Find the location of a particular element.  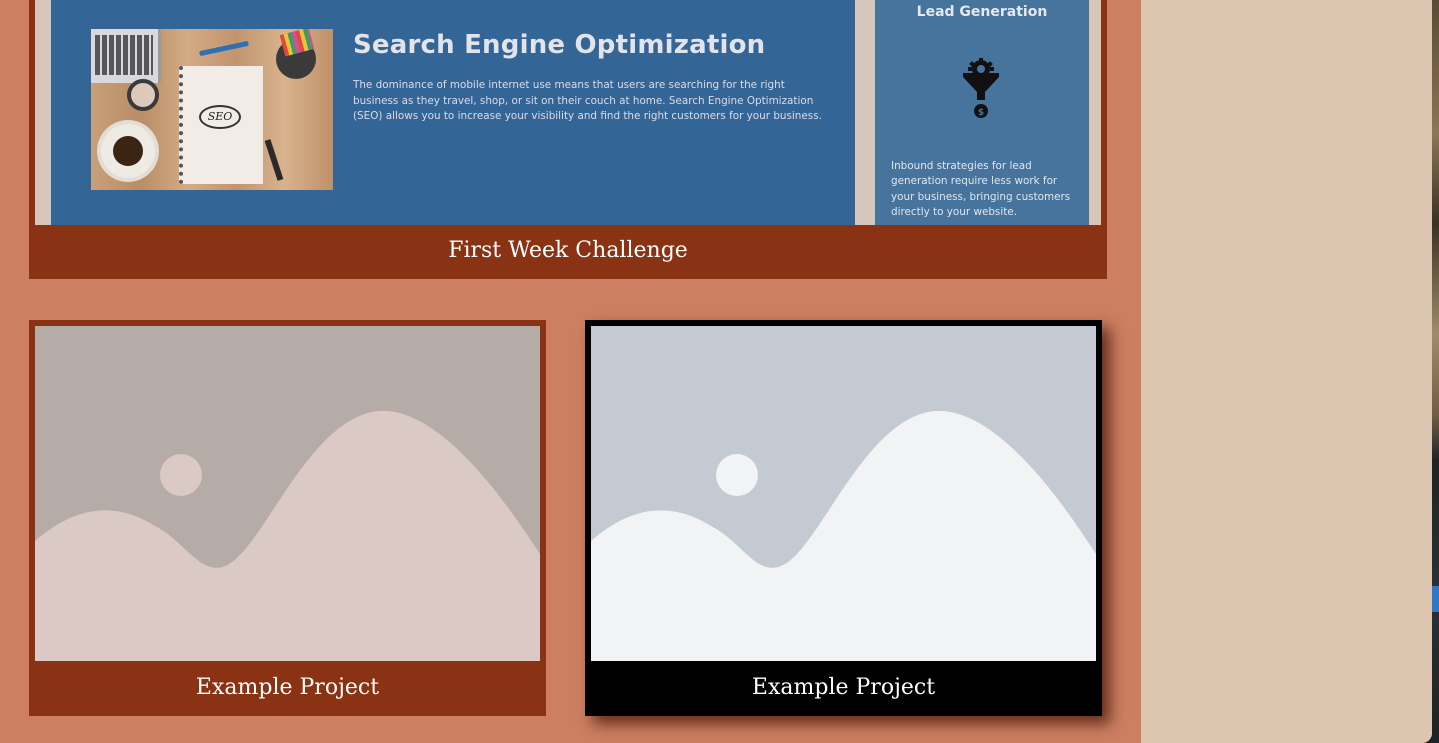

seo-bubble-label: SEO is located at coordinates (220, 117).